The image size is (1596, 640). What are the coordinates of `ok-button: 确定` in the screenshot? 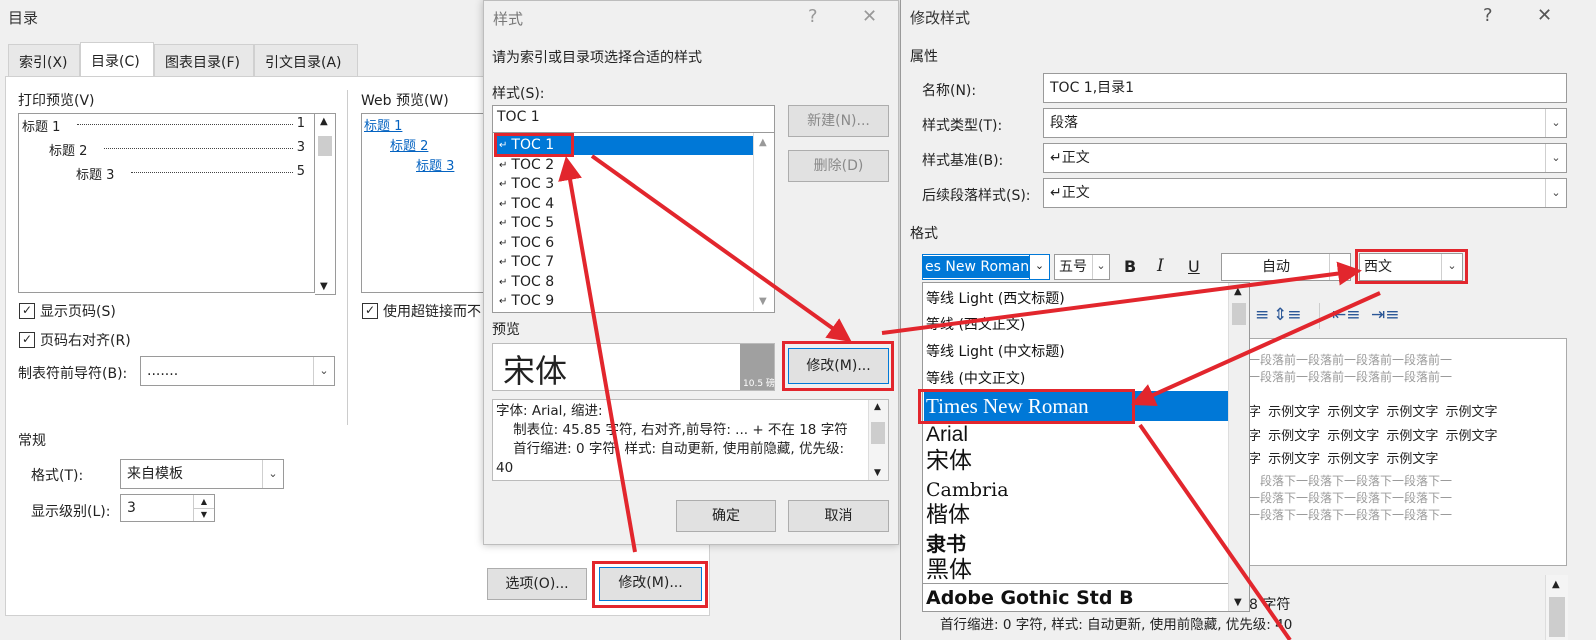 It's located at (726, 516).